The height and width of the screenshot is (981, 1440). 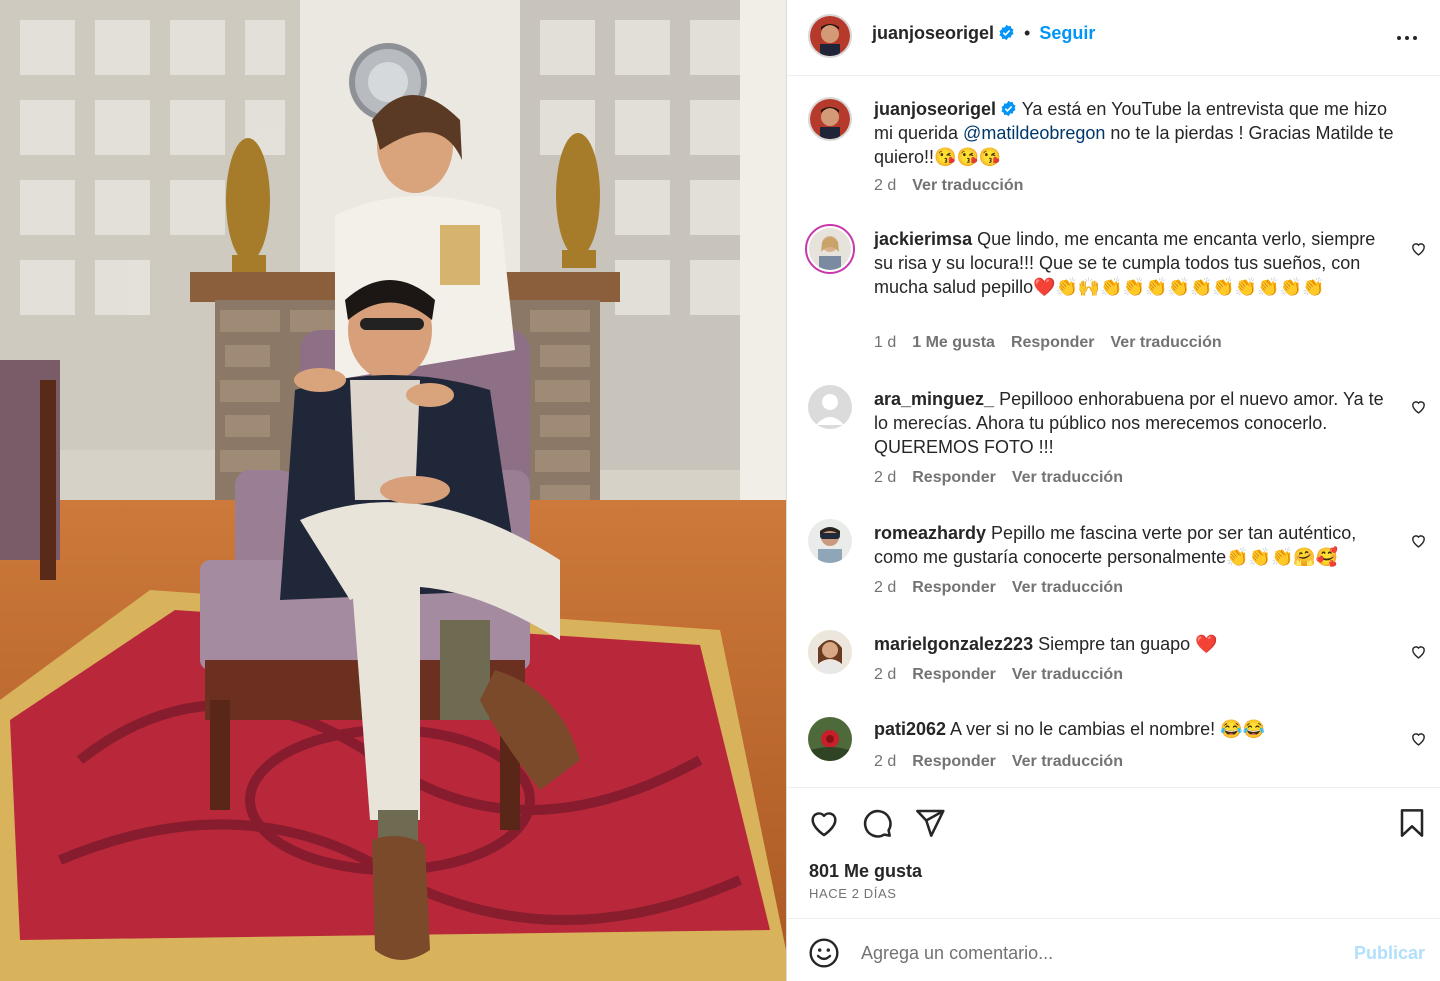 I want to click on add-comment-bar: Publicar, so click(x=1113, y=949).